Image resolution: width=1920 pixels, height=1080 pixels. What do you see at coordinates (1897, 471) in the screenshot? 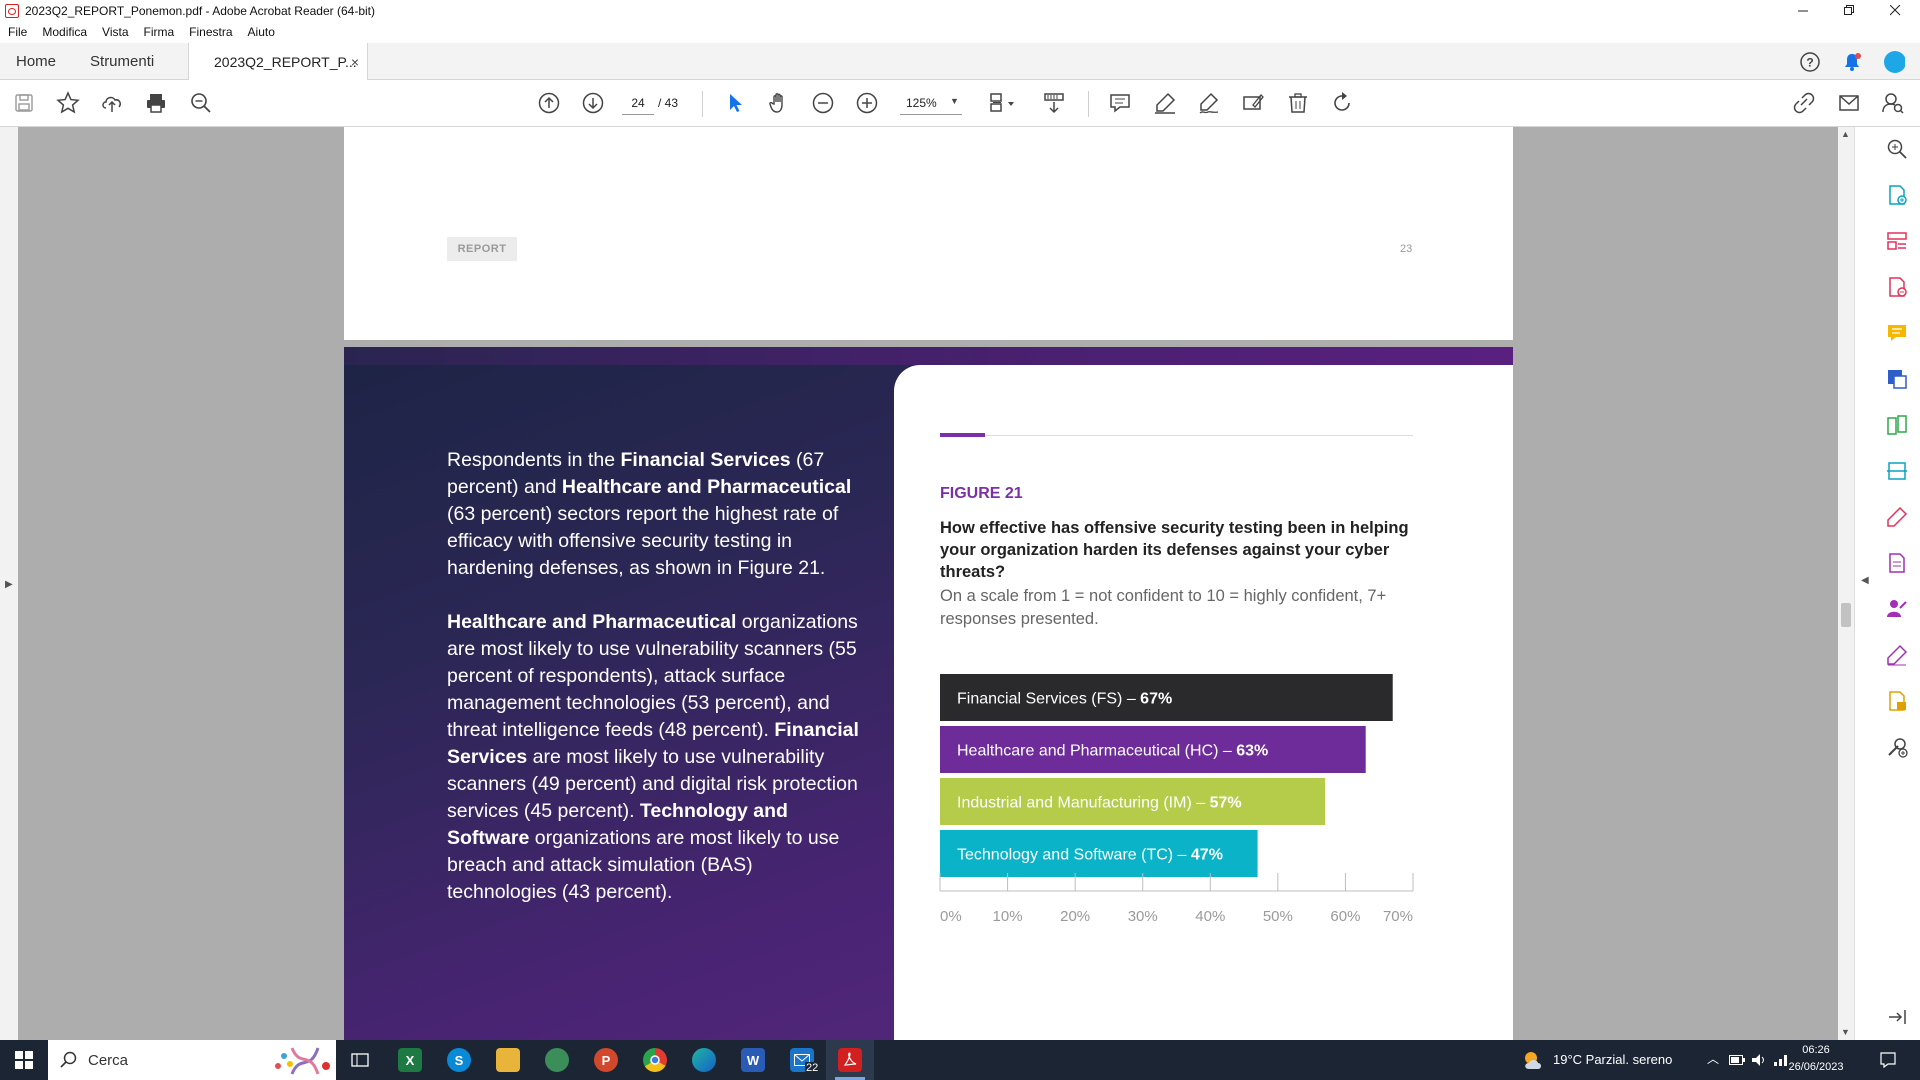
I see `scan-ocr-icon` at bounding box center [1897, 471].